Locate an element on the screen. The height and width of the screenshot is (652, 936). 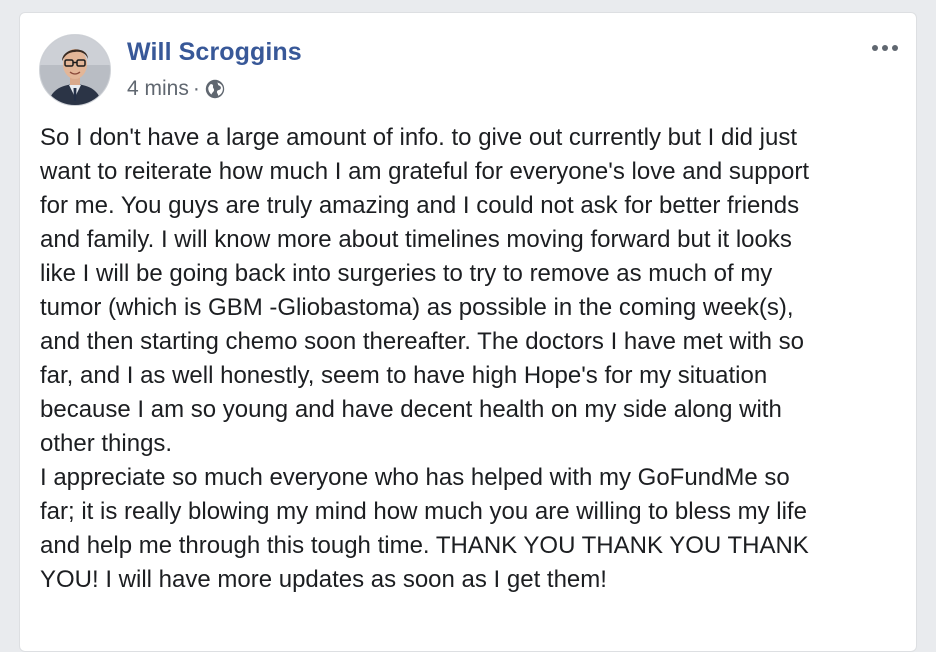
avatar is located at coordinates (75, 70).